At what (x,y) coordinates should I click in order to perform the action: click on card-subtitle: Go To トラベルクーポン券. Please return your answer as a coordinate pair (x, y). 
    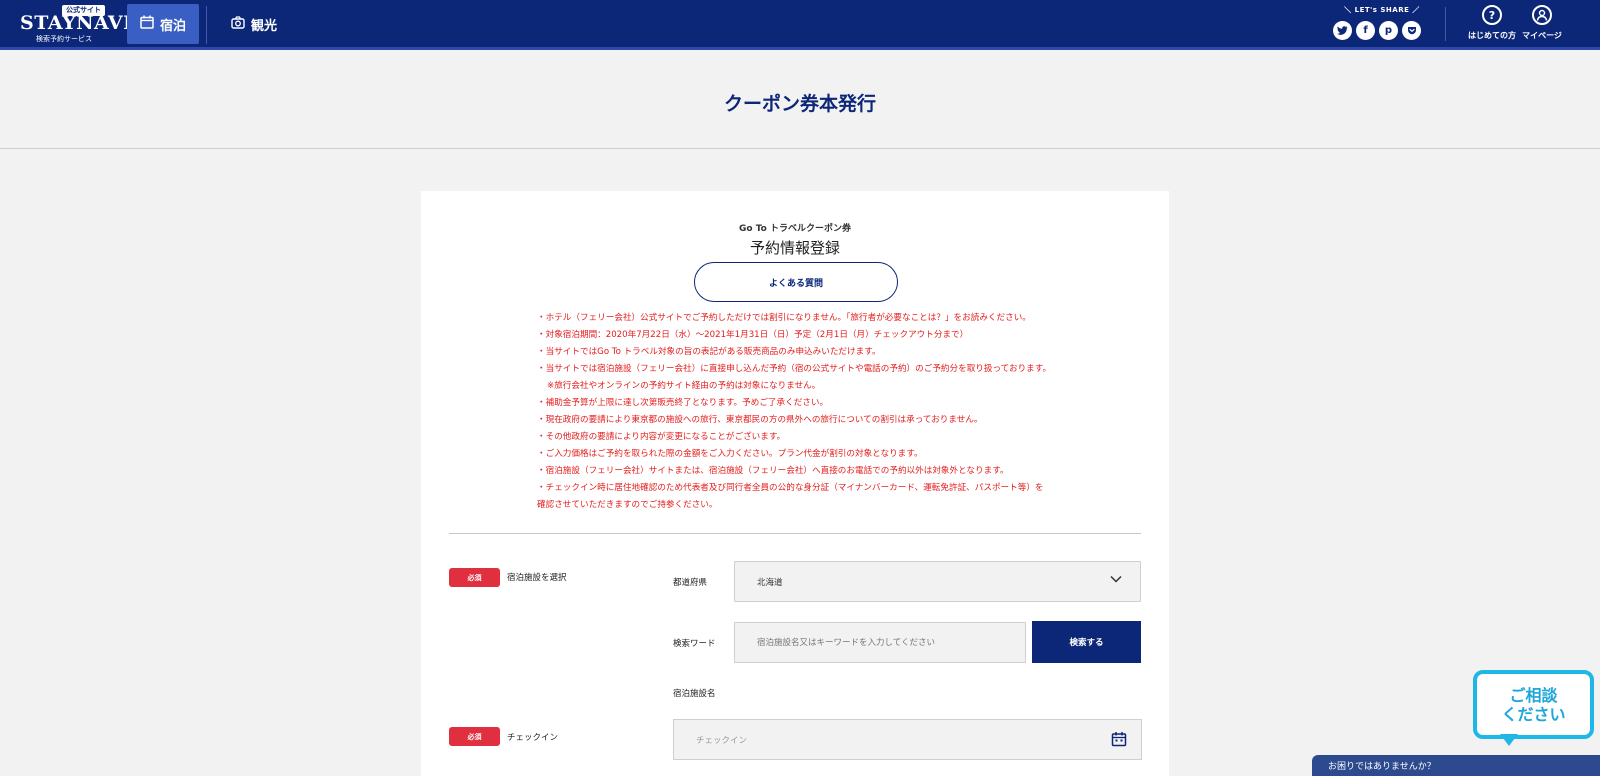
    Looking at the image, I should click on (795, 229).